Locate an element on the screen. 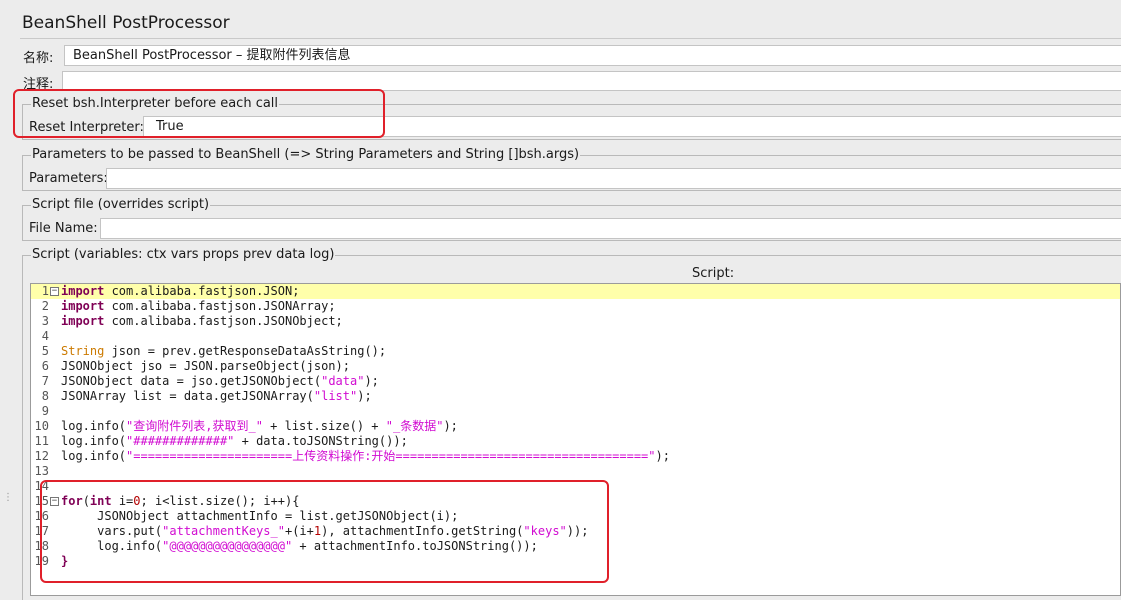 The width and height of the screenshot is (1121, 600). line-number: 1 is located at coordinates (45, 291).